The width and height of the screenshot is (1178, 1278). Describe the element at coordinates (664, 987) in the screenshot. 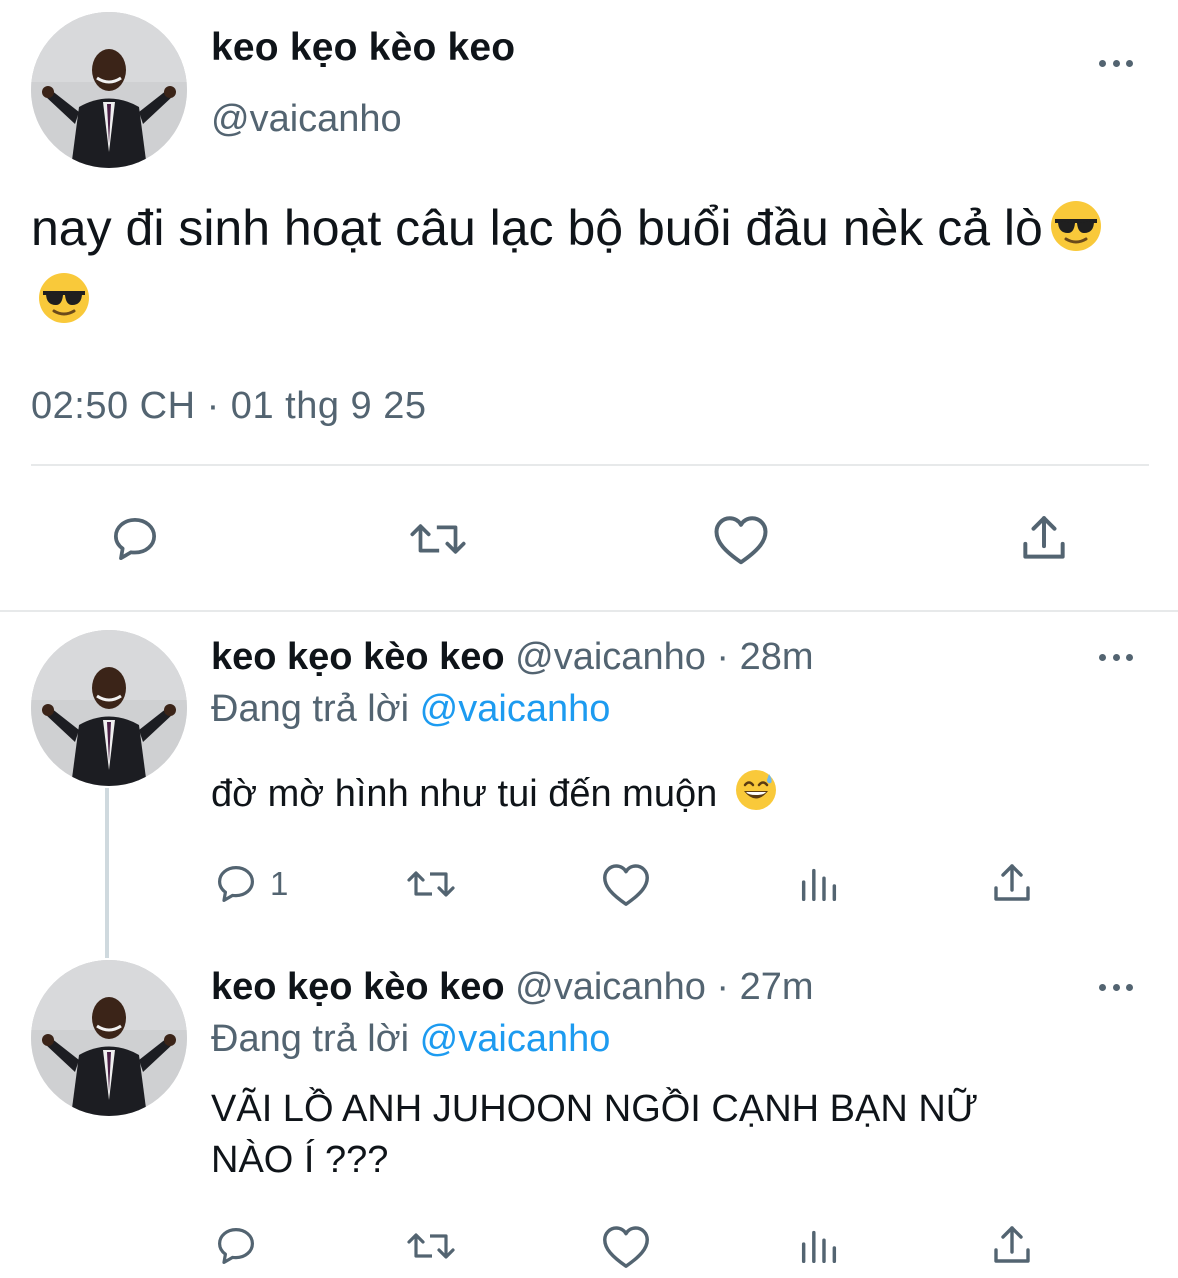

I see `handle-time: @vaicanho · 27m` at that location.